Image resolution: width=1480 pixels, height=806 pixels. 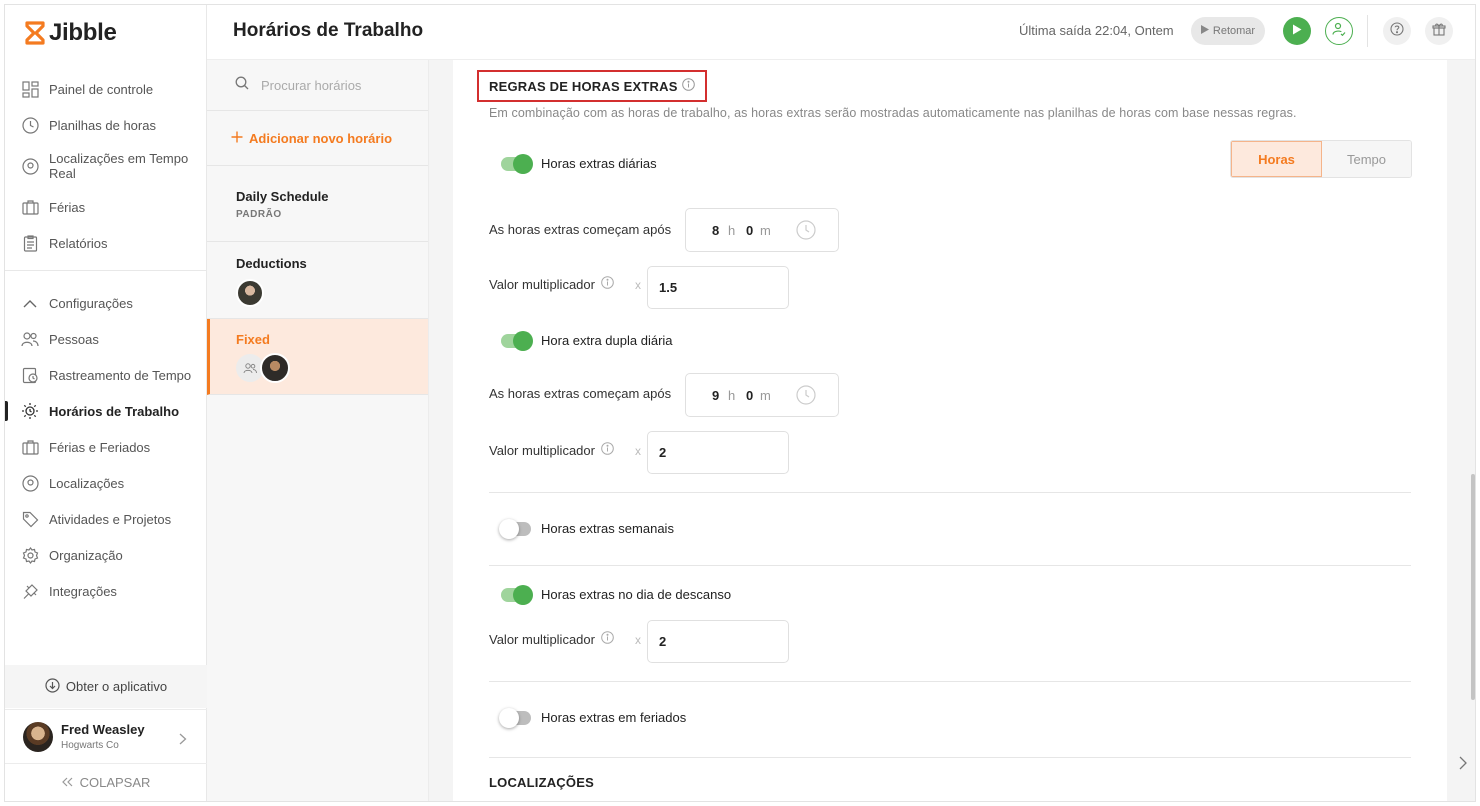 I want to click on logo-text: Jibble, so click(x=83, y=32).